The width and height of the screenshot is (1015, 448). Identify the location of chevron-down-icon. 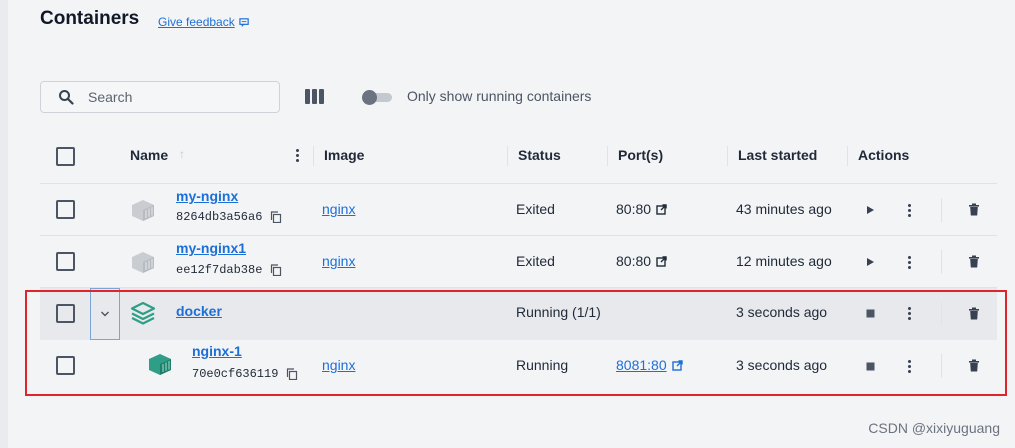
(105, 314).